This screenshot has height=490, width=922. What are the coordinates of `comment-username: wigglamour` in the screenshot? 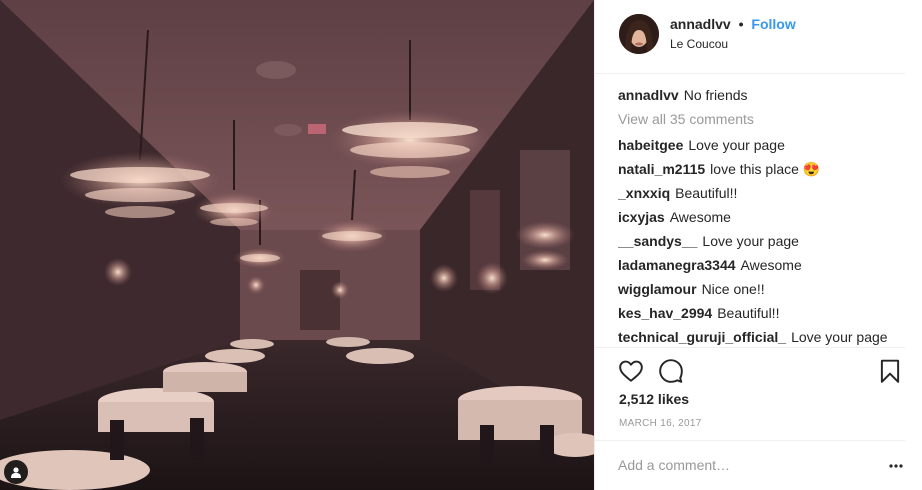 It's located at (657, 289).